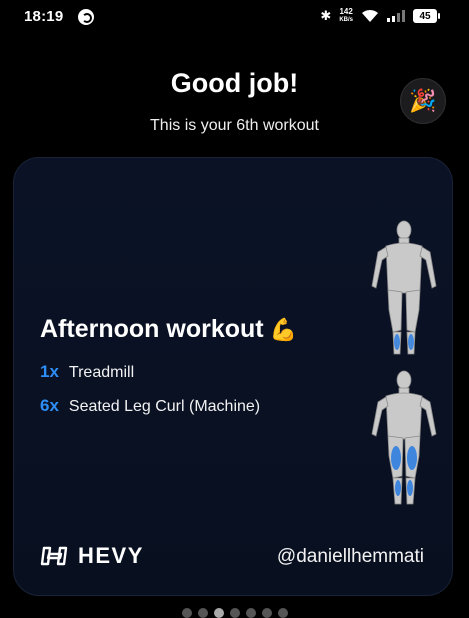 This screenshot has height=618, width=469. What do you see at coordinates (86, 17) in the screenshot?
I see `app-notification-icon` at bounding box center [86, 17].